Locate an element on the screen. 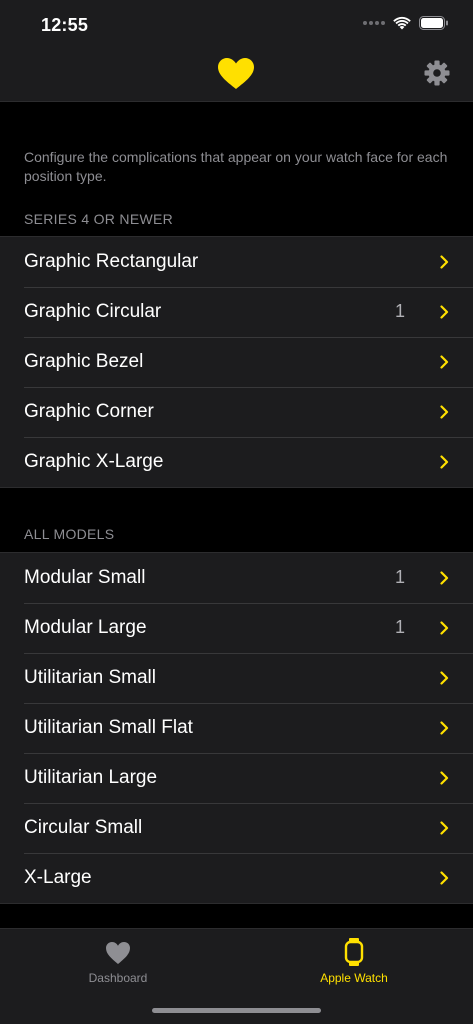 Image resolution: width=473 pixels, height=1024 pixels. list-item: Graphic Bezel is located at coordinates (236, 362).